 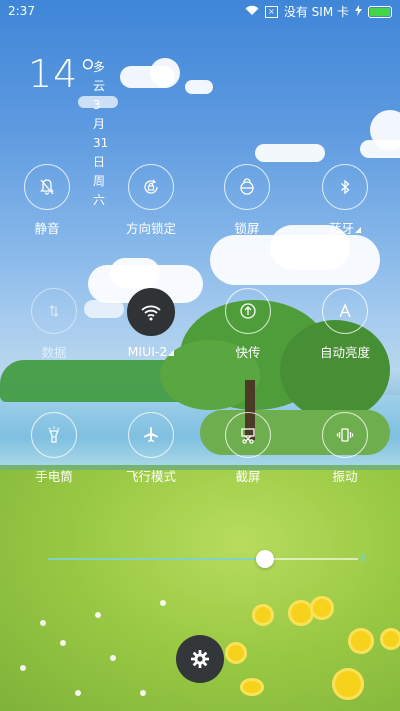 What do you see at coordinates (271, 11) in the screenshot?
I see `sim-icon: ×` at bounding box center [271, 11].